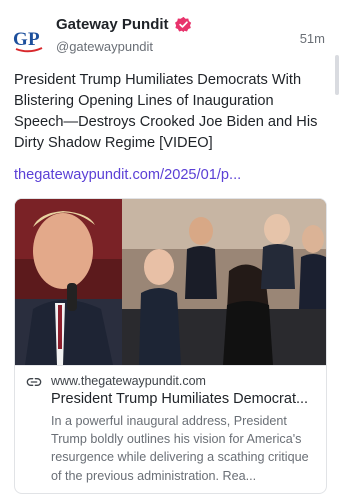  What do you see at coordinates (128, 381) in the screenshot?
I see `card-domain: www.thegatewaypundit.com` at bounding box center [128, 381].